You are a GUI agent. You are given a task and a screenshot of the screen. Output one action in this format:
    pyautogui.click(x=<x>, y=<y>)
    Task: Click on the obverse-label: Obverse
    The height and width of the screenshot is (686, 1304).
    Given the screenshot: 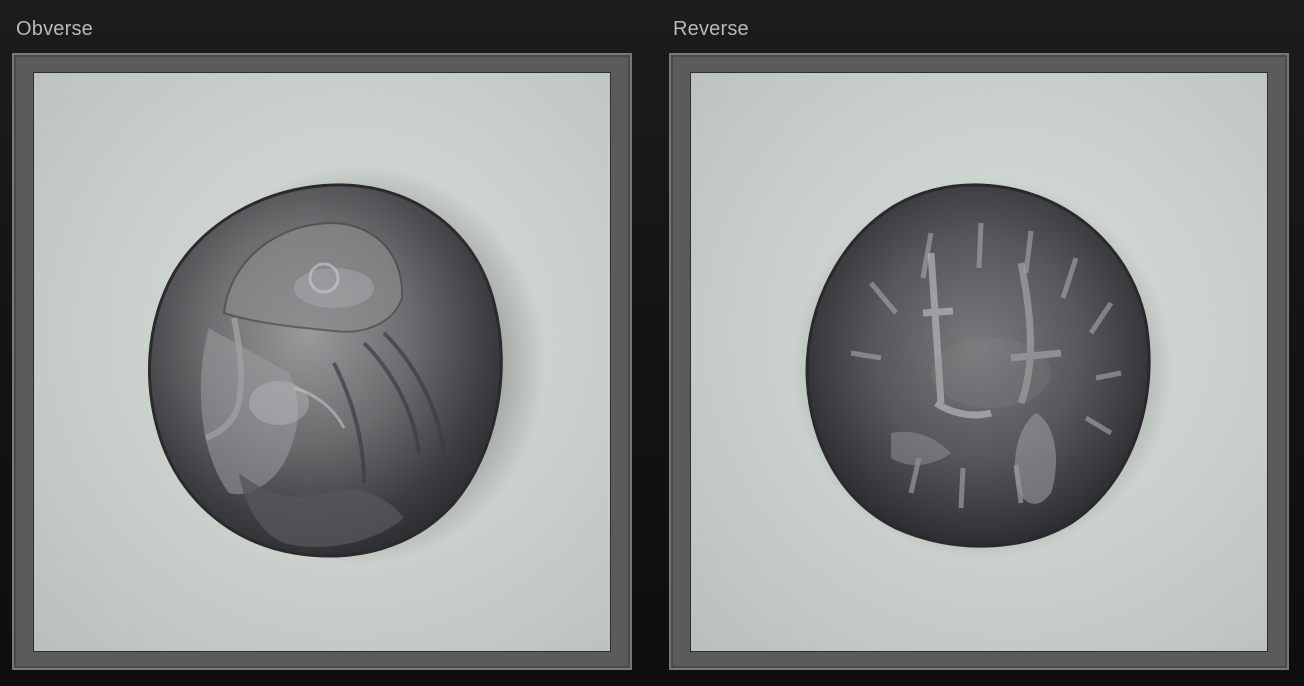 What is the action you would take?
    pyautogui.click(x=54, y=29)
    